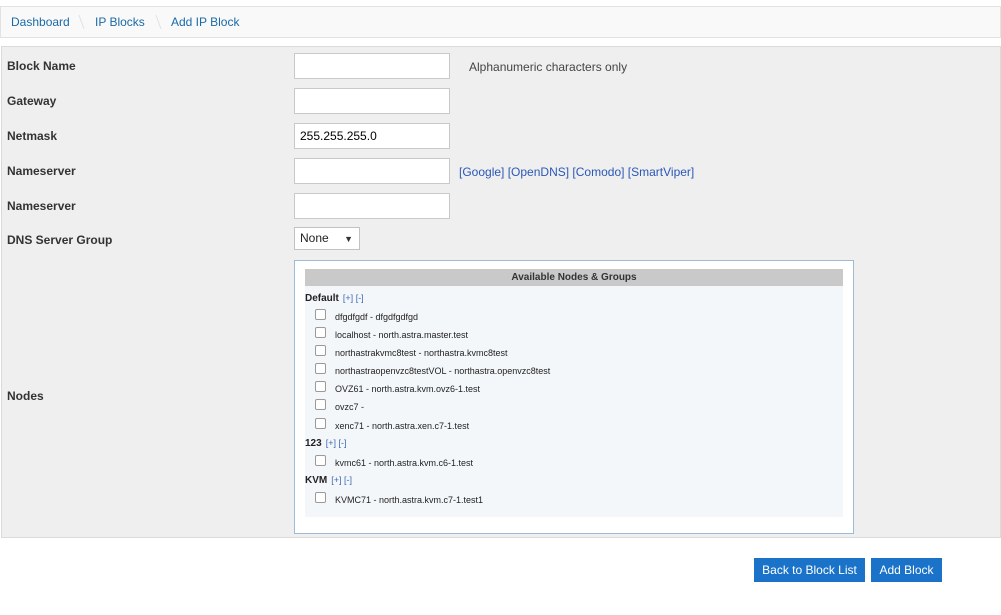  I want to click on node-label: ovzc7 -, so click(350, 407).